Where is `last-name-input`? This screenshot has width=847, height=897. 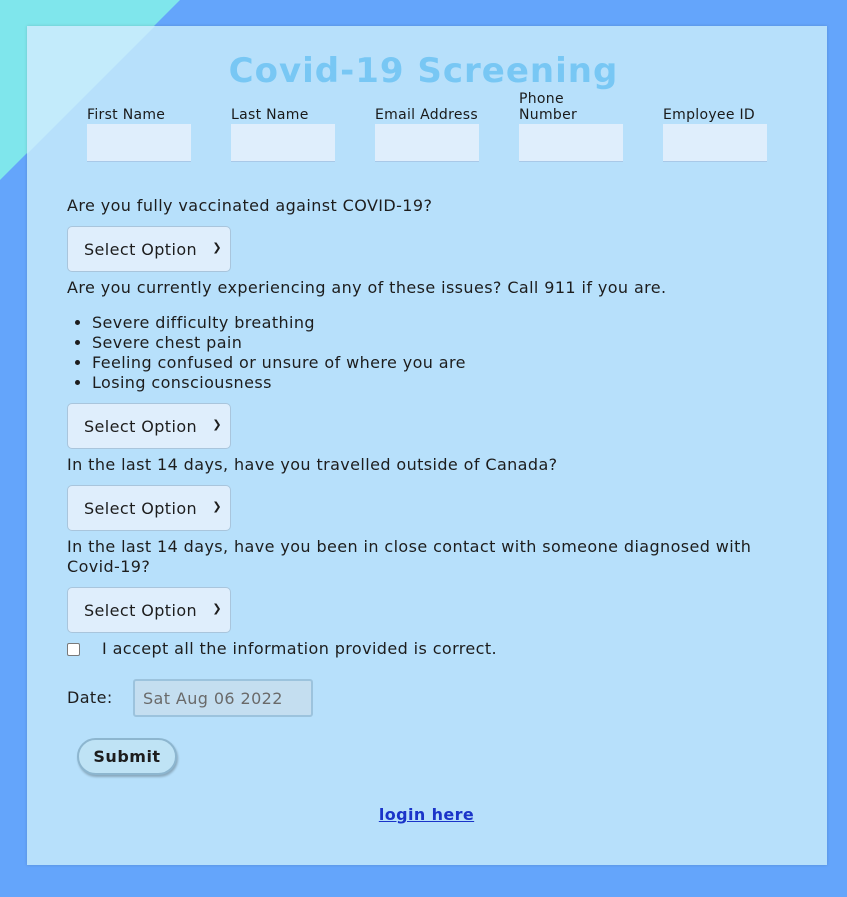 last-name-input is located at coordinates (283, 143).